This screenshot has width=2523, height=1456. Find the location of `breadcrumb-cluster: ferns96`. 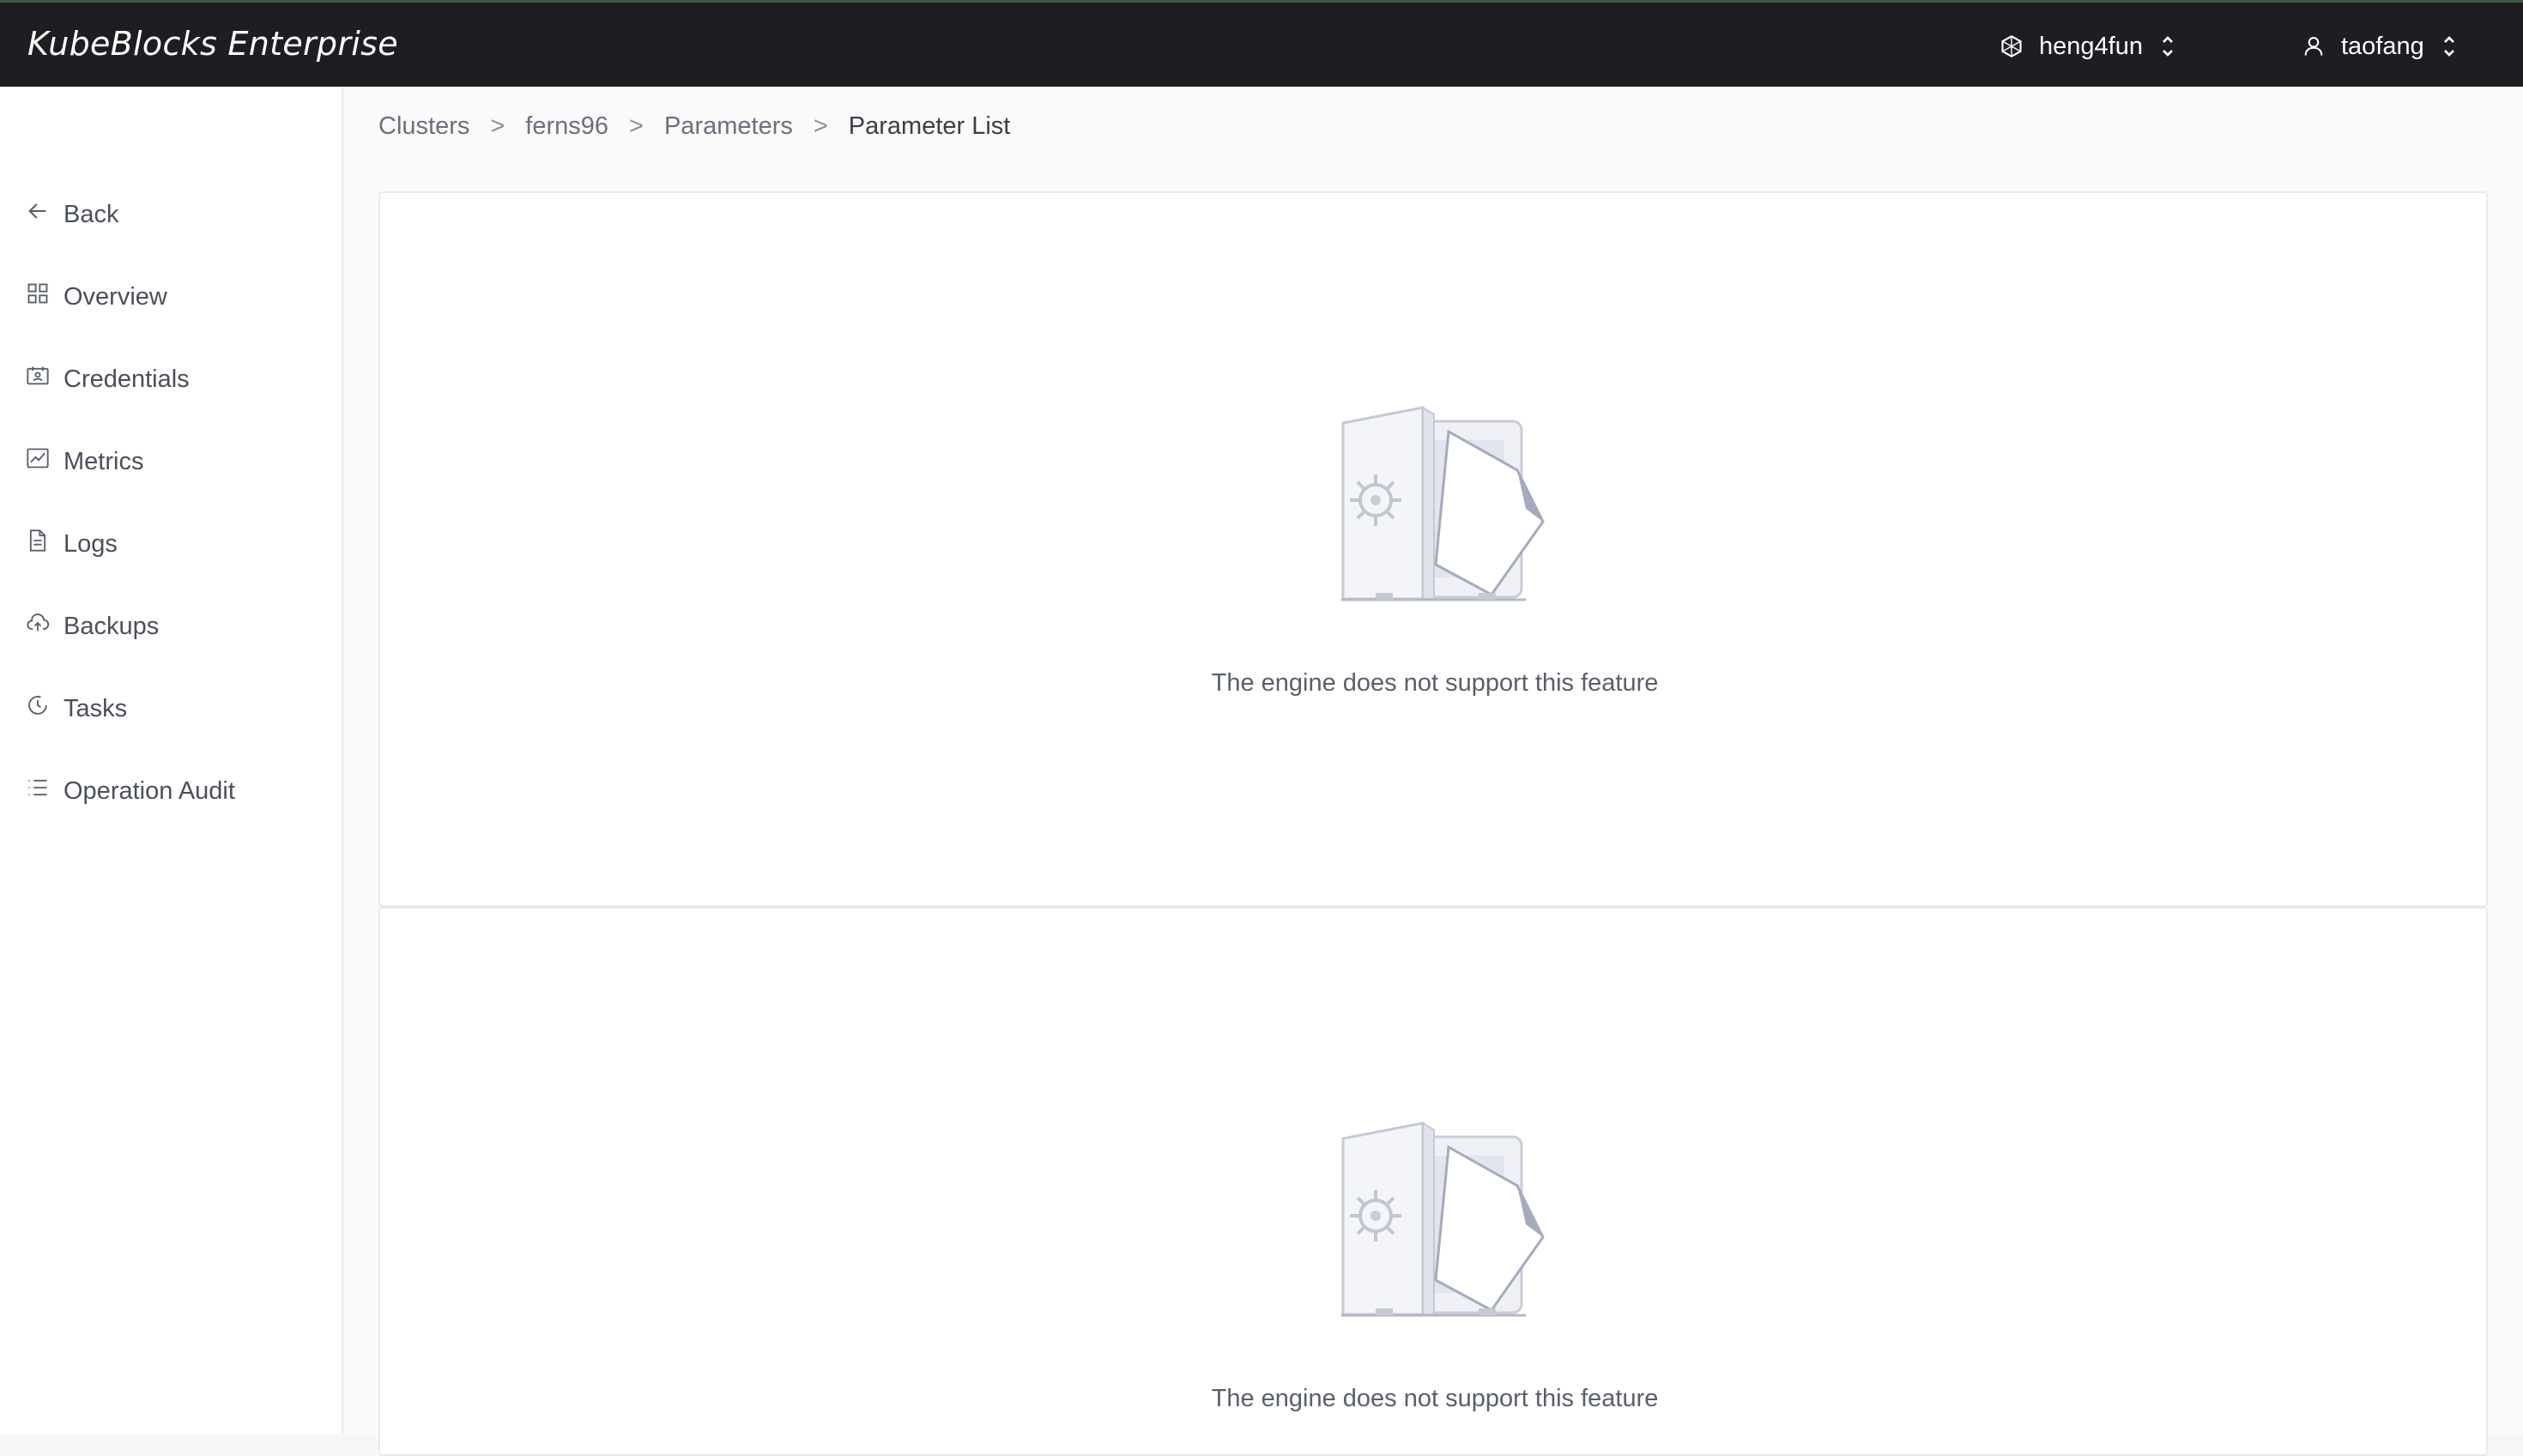

breadcrumb-cluster: ferns96 is located at coordinates (566, 127).